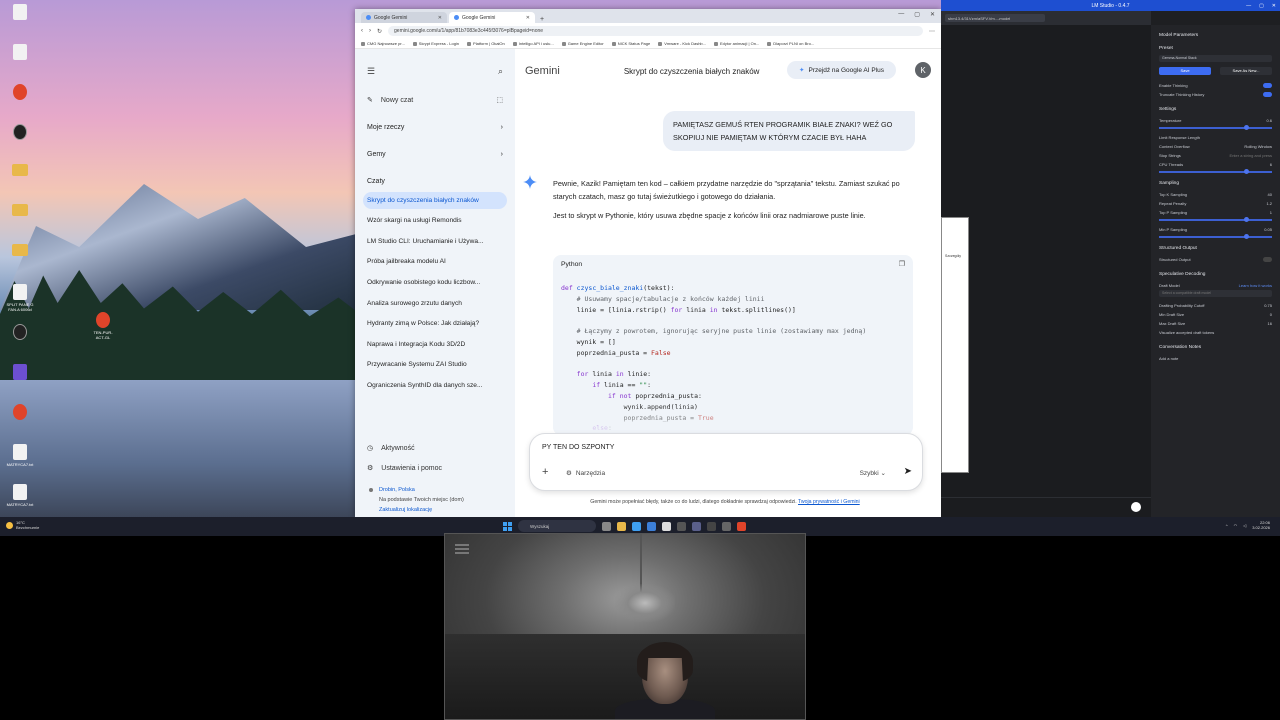 The image size is (1280, 720). Describe the element at coordinates (908, 471) in the screenshot. I see `send-icon: ➤` at that location.